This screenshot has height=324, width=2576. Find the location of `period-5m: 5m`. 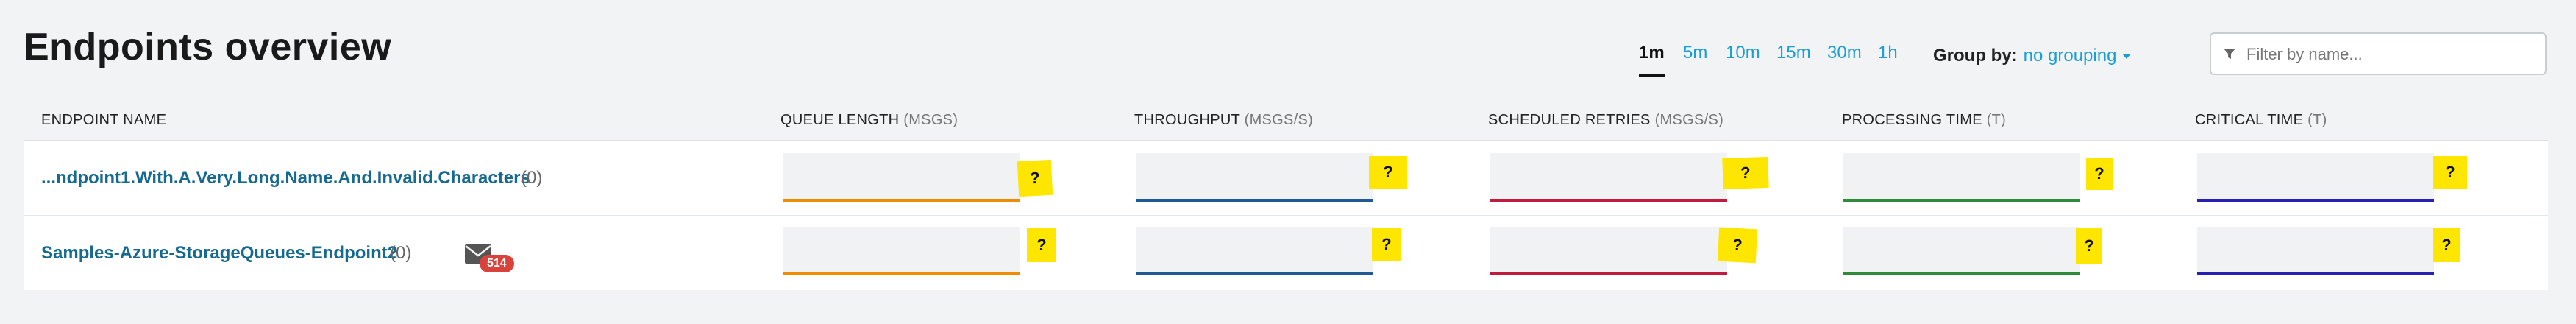

period-5m: 5m is located at coordinates (1695, 58).